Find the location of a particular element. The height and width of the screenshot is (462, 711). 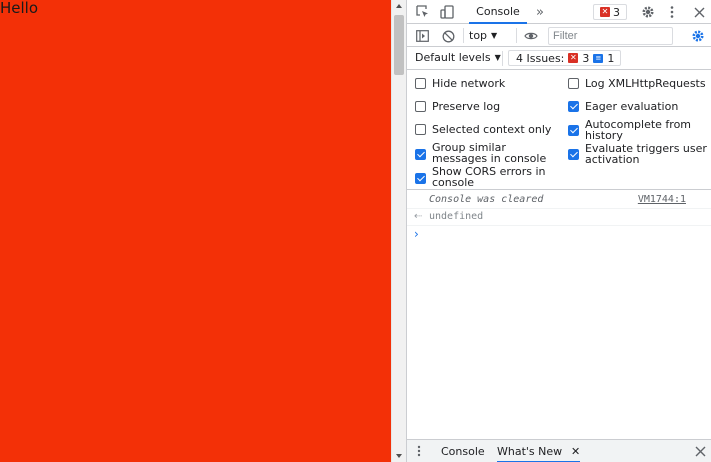

setting-show-cors: Show CORS errors in console is located at coordinates (486, 177).